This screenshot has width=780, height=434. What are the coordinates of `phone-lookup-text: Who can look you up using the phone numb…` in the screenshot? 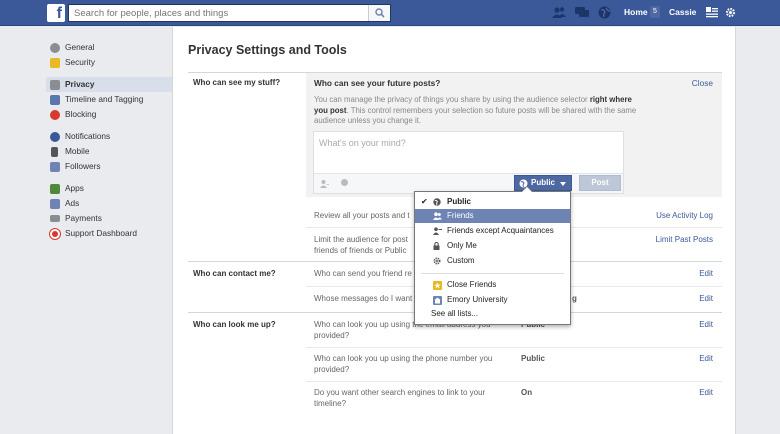 It's located at (403, 364).